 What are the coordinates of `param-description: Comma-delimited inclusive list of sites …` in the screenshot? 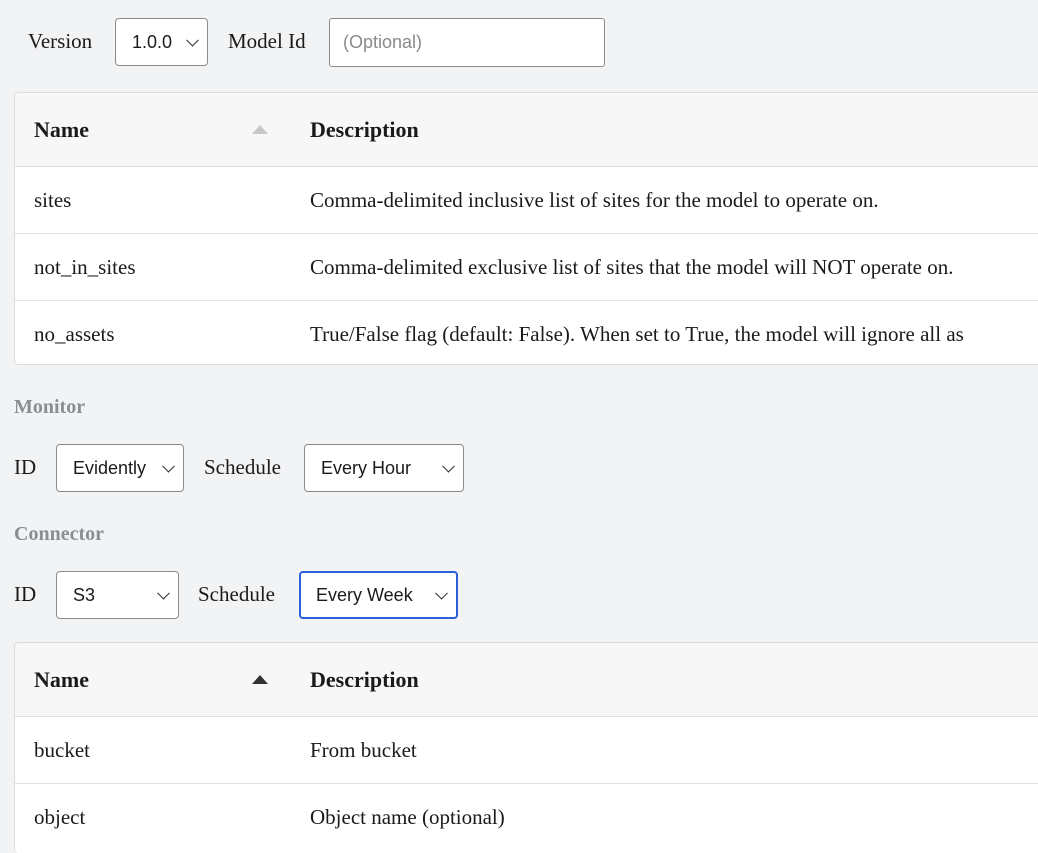 It's located at (594, 200).